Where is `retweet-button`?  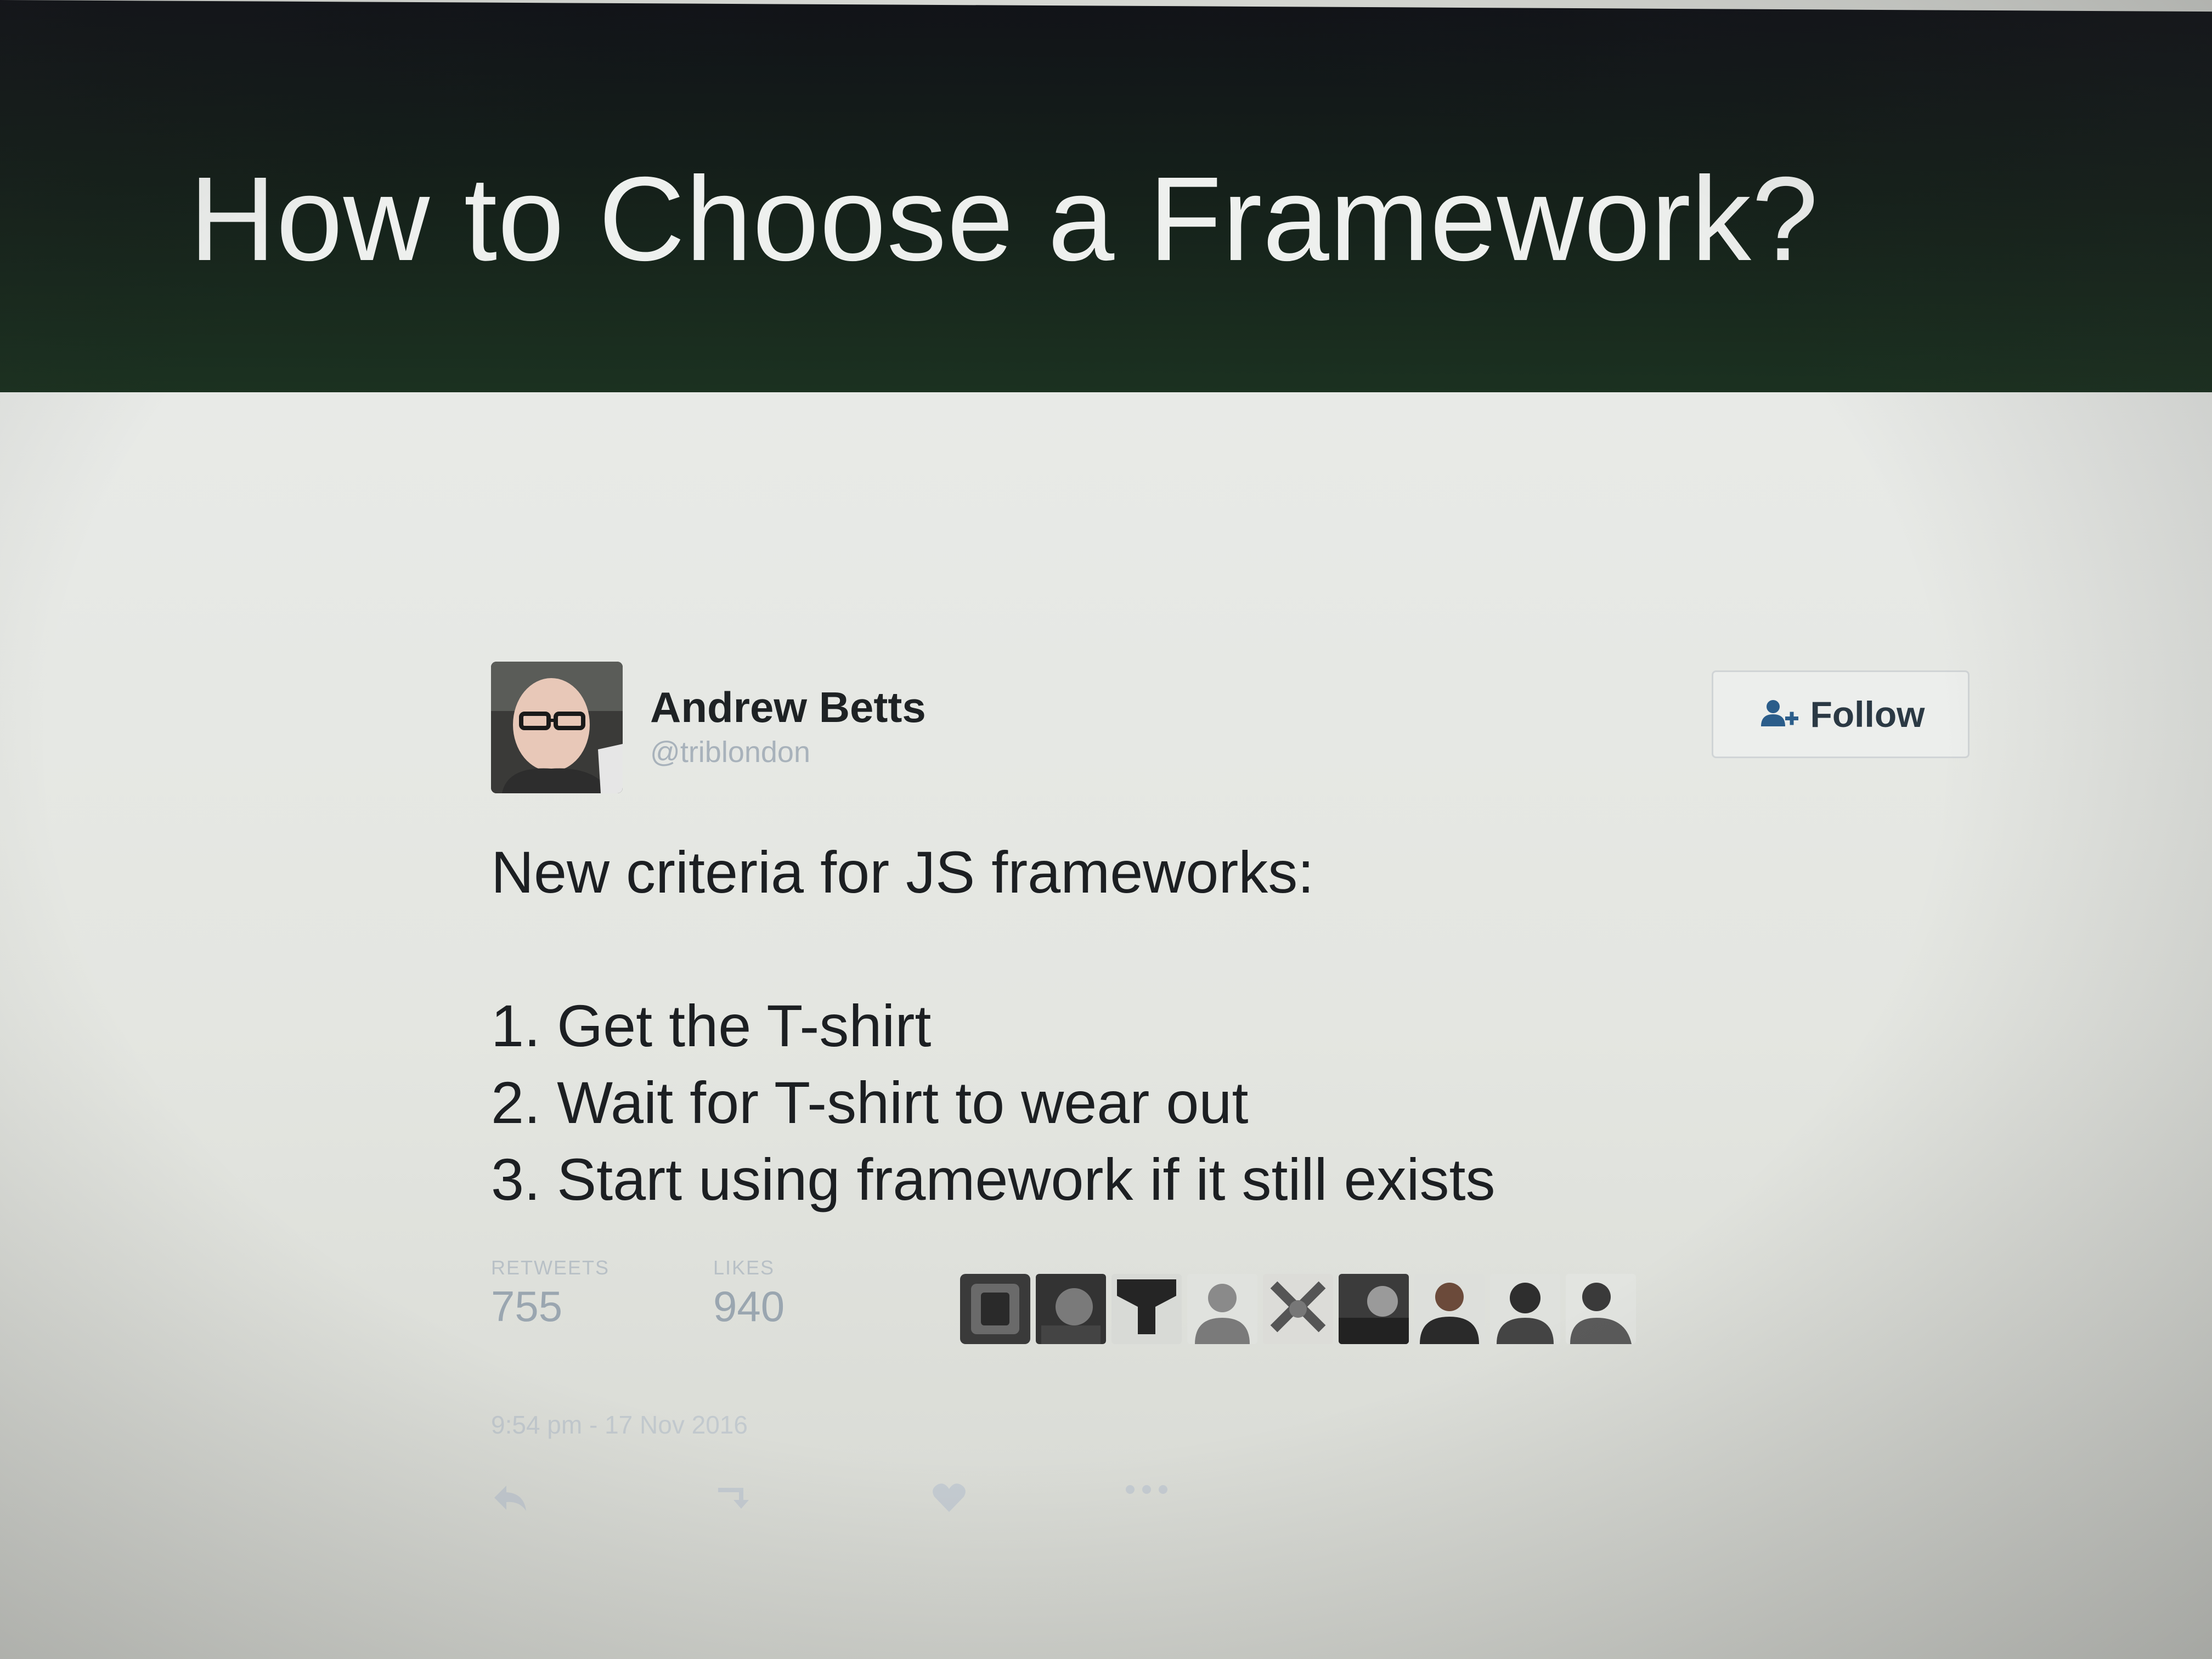
retweet-button is located at coordinates (732, 1497).